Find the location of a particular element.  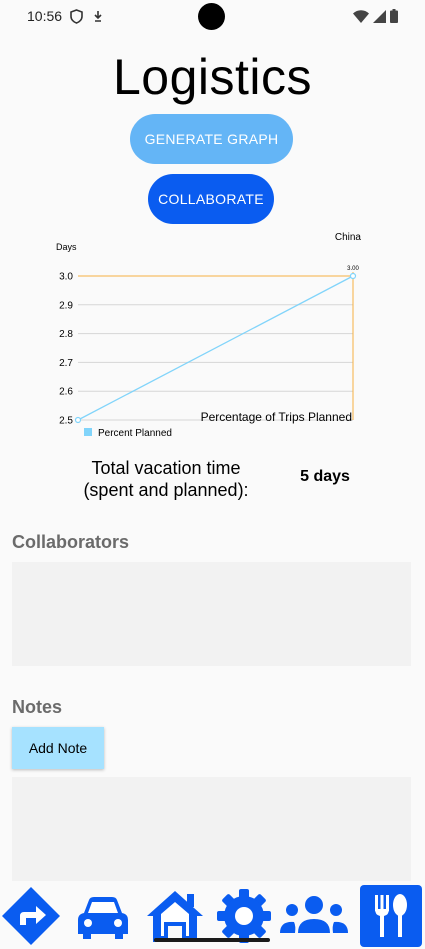

collaborate-button: COLLABORATE is located at coordinates (211, 199).